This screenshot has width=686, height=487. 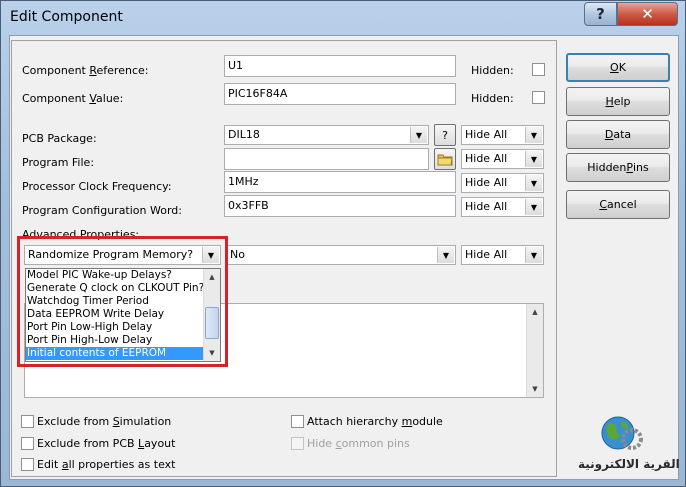 I want to click on exclude-simulation-checkbox, so click(x=27, y=421).